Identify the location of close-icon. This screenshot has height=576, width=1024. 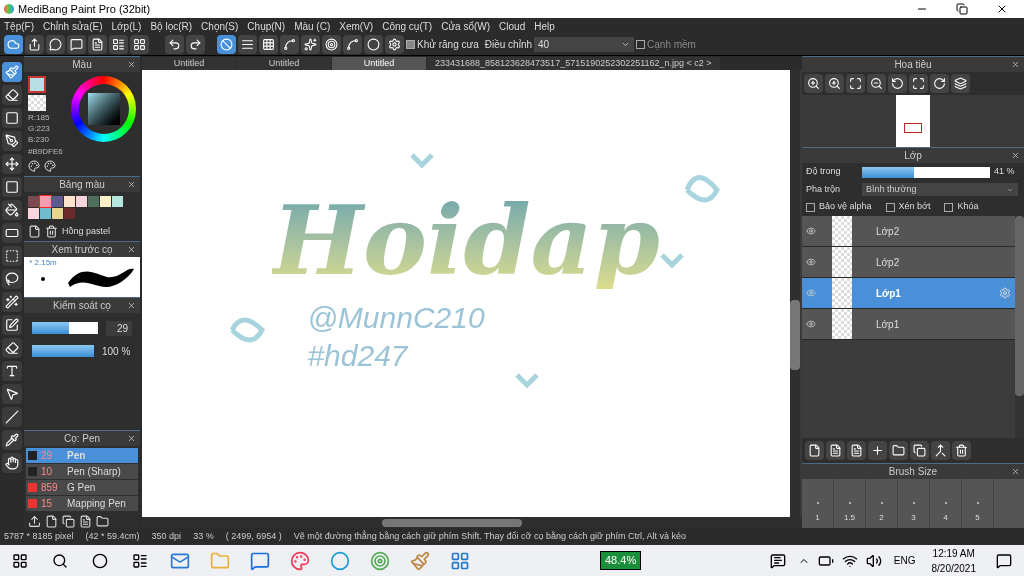
(1002, 9).